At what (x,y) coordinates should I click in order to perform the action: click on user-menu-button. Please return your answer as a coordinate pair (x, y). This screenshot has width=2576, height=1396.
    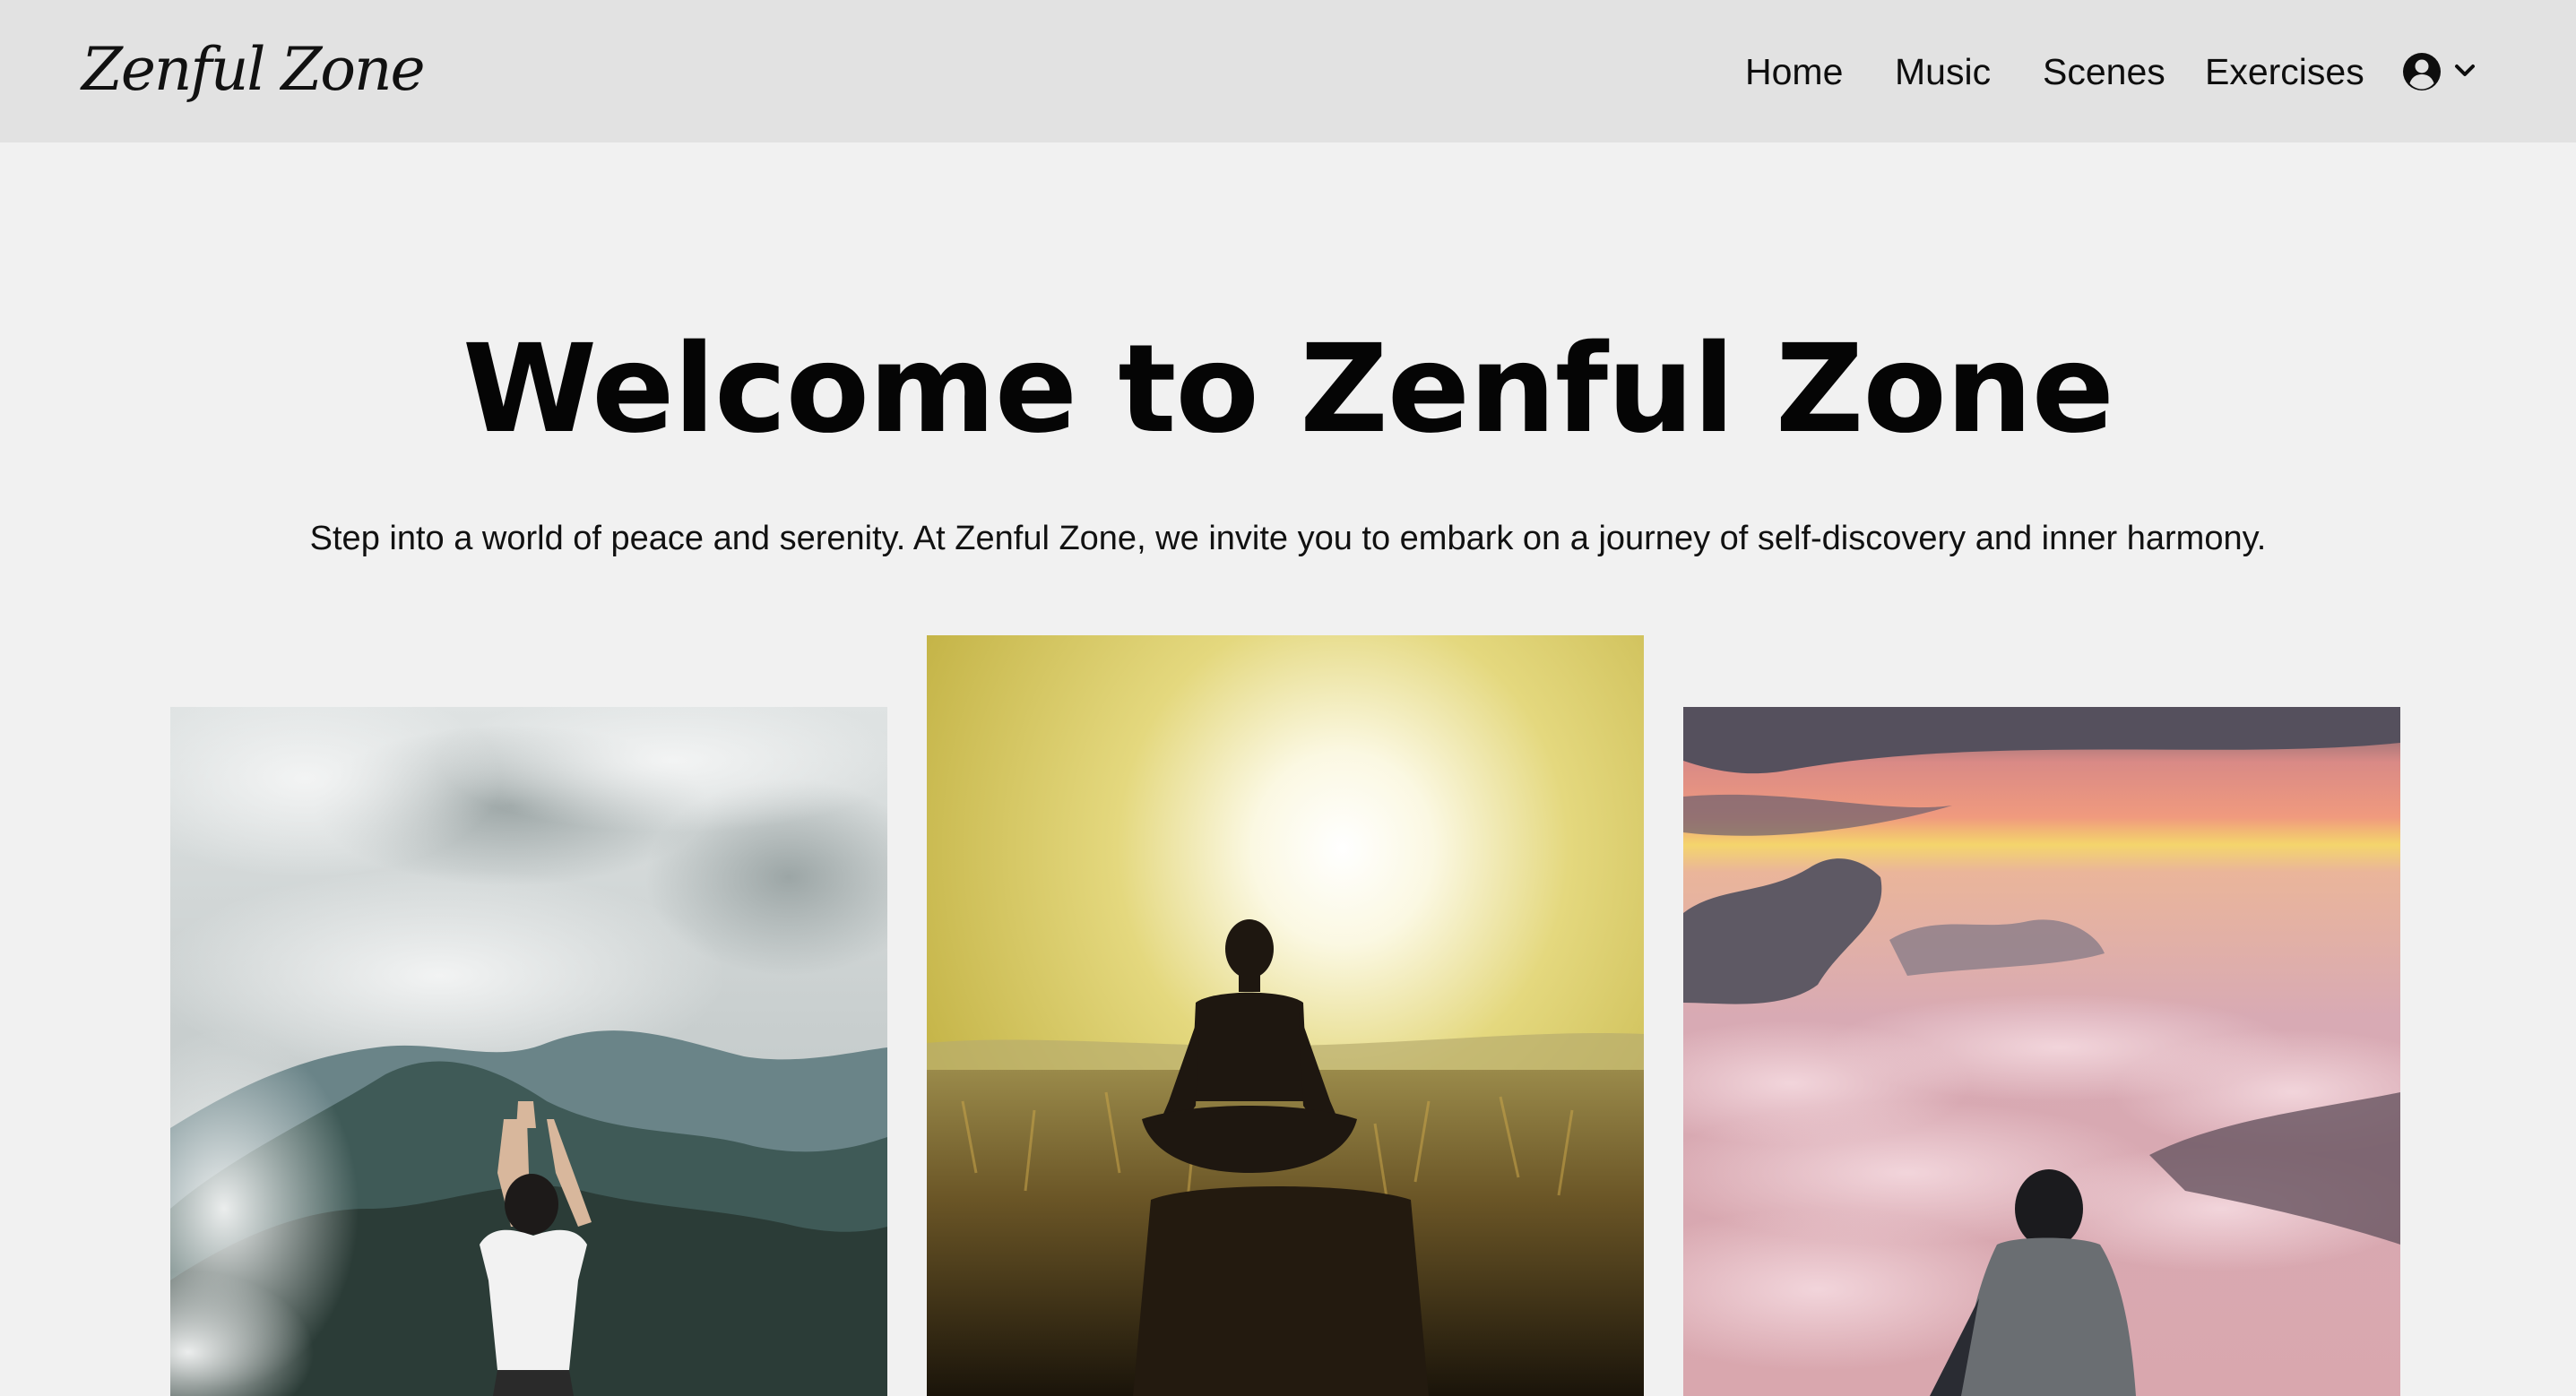
    Looking at the image, I should click on (2440, 71).